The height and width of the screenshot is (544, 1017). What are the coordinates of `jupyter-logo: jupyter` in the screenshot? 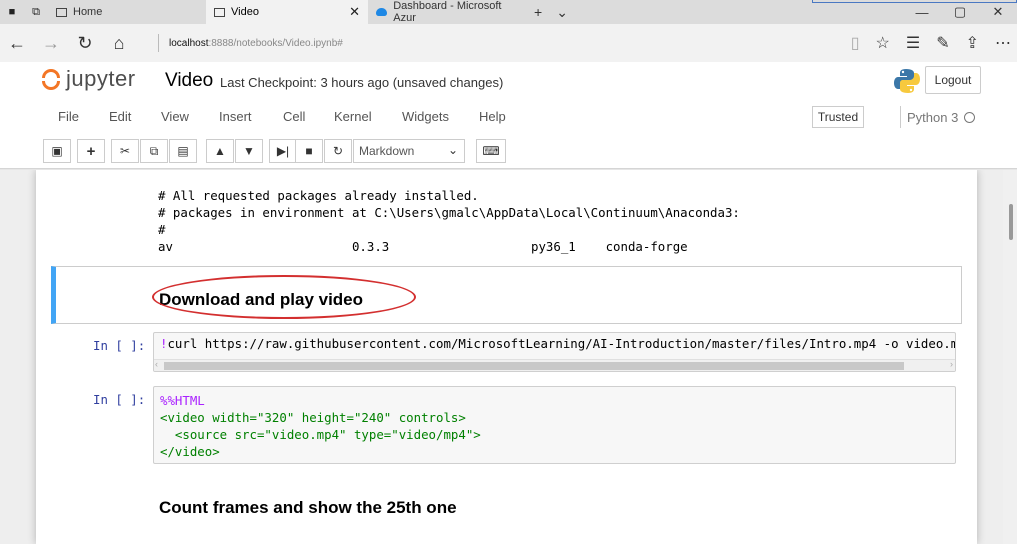 It's located at (89, 79).